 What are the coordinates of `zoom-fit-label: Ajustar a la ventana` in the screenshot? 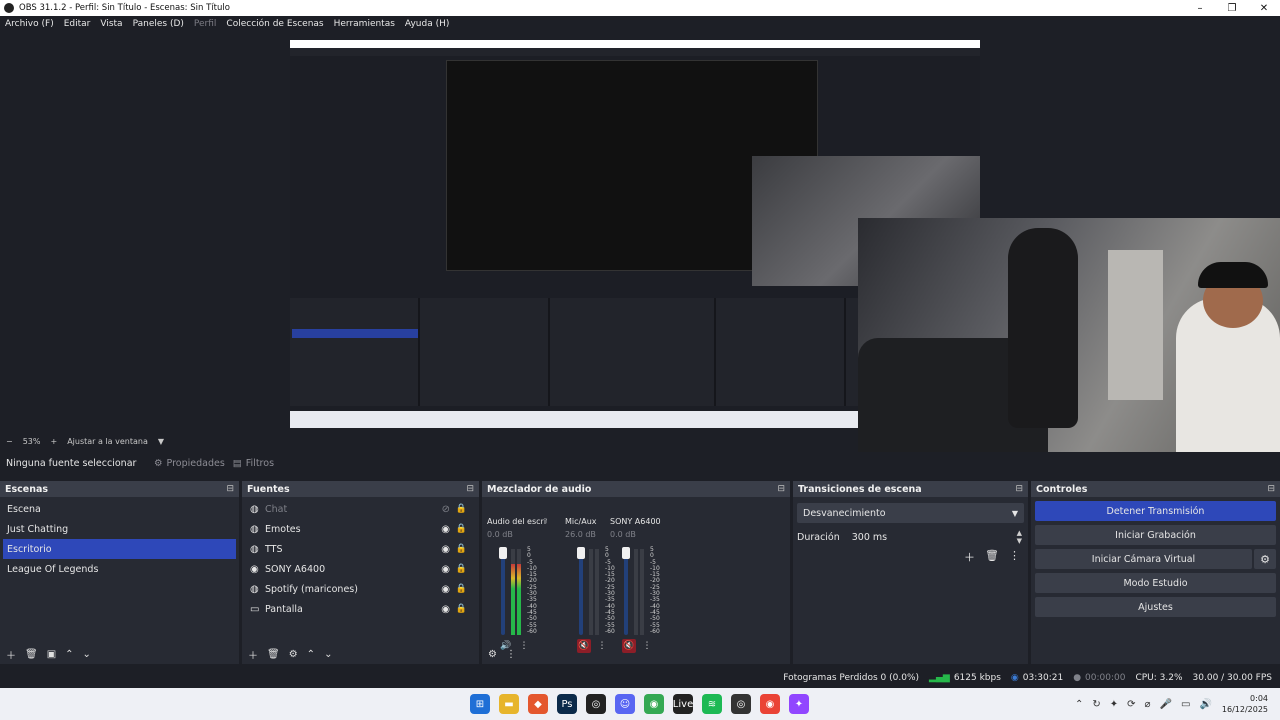 It's located at (107, 441).